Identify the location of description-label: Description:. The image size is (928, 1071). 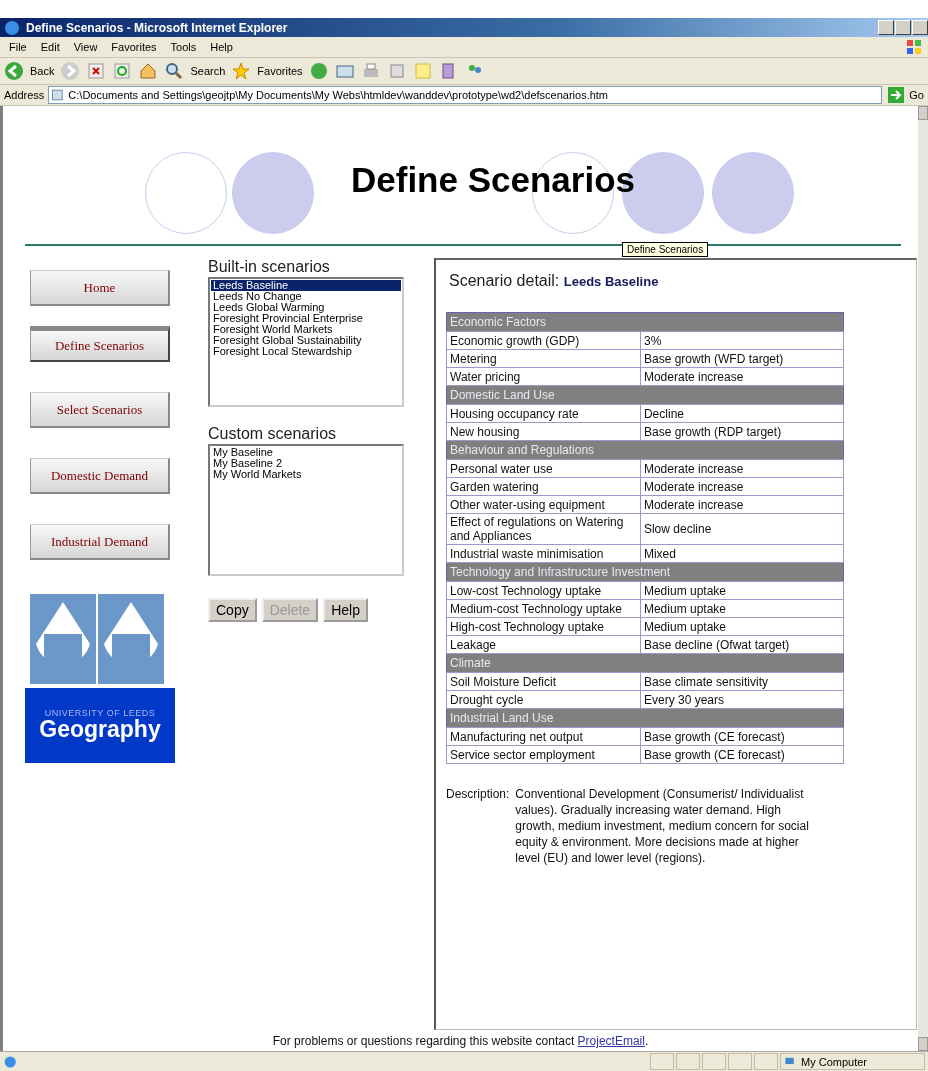
(478, 794).